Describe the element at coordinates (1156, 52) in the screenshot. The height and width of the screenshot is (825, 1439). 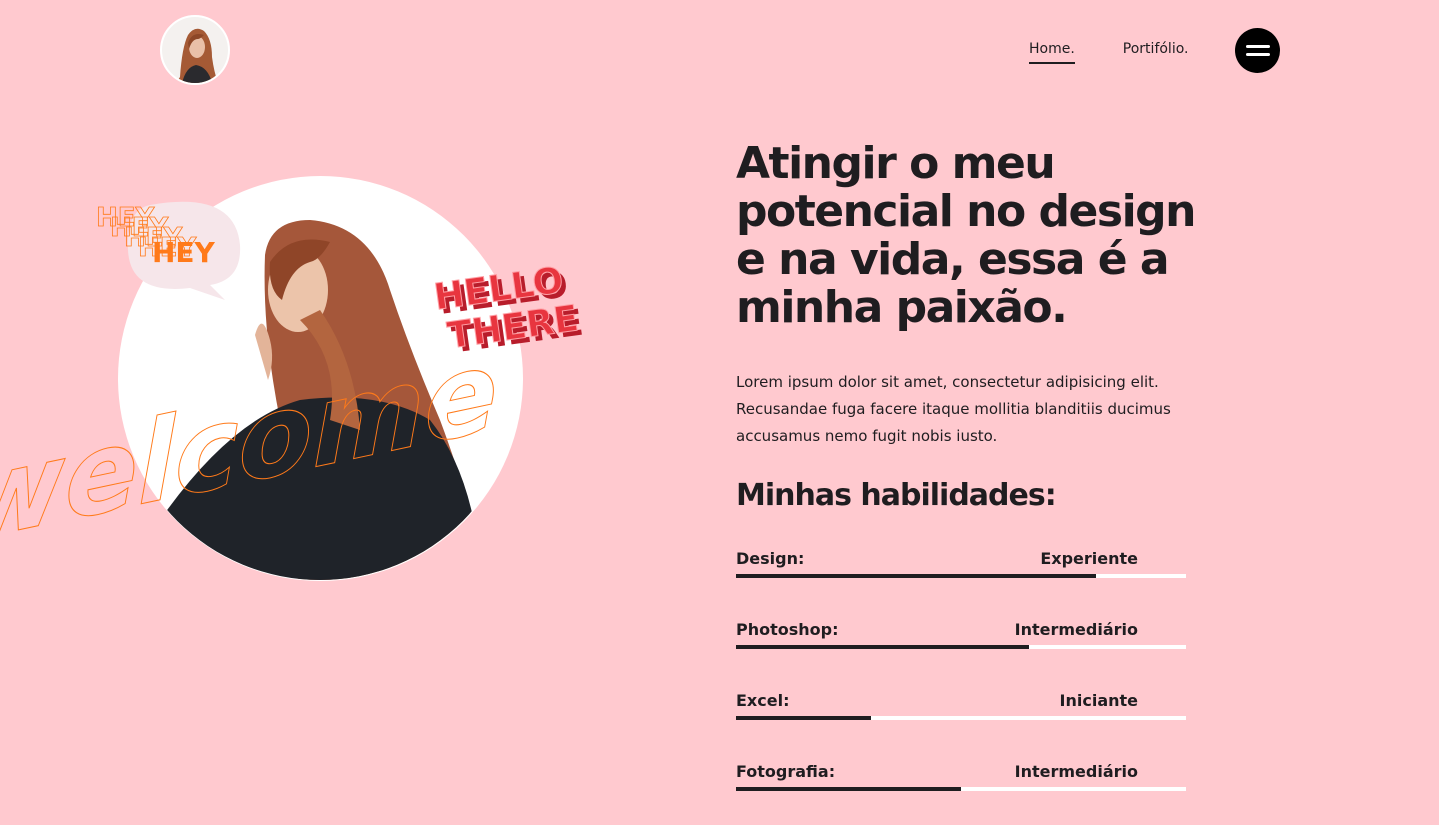
I see `nav-portfolio: Portifólio.` at that location.